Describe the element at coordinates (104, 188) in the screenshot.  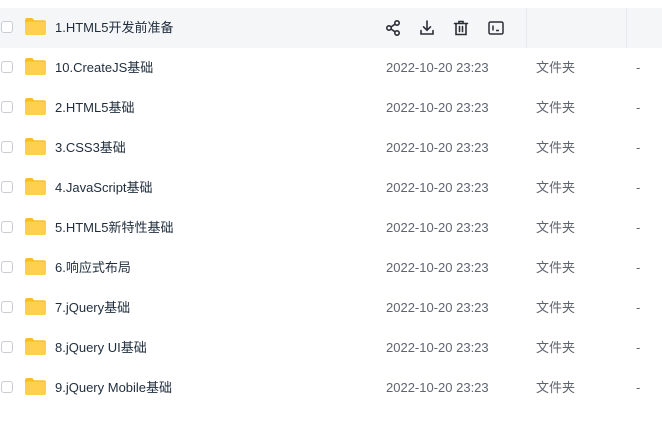
I see `file-name: 4.JavaScript基础` at that location.